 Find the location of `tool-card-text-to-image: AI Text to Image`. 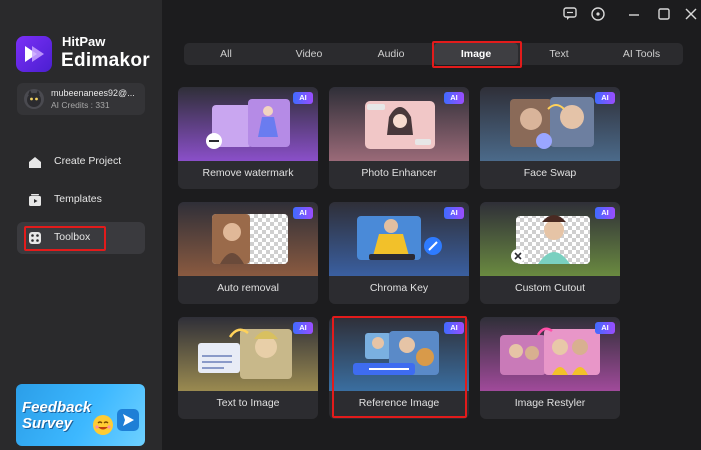

tool-card-text-to-image: AI Text to Image is located at coordinates (248, 368).